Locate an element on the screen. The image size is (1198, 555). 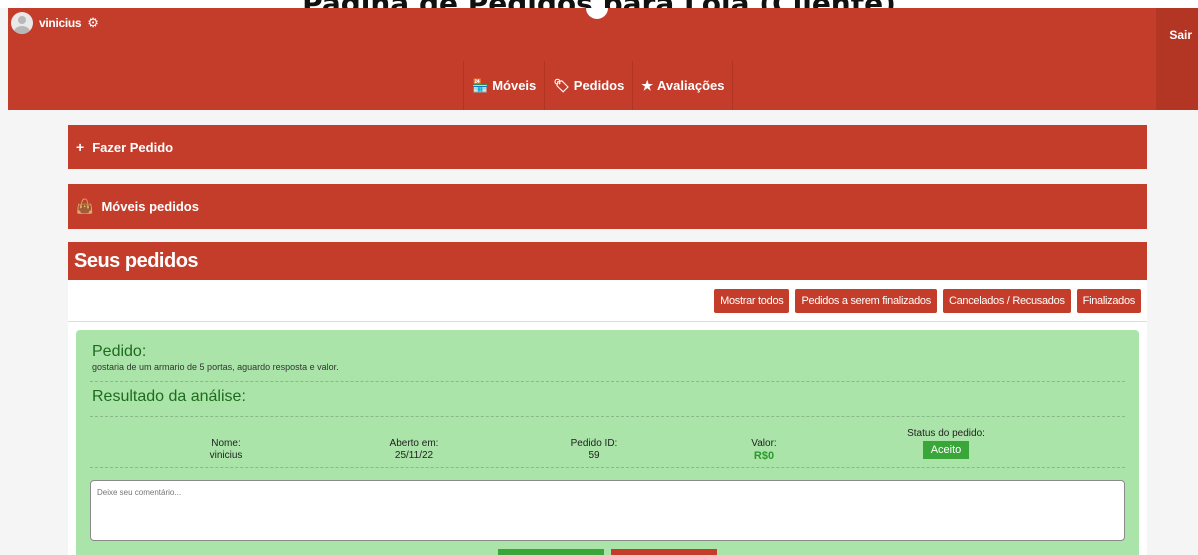
new-order-panel: + Fazer Pedido is located at coordinates (607, 147).